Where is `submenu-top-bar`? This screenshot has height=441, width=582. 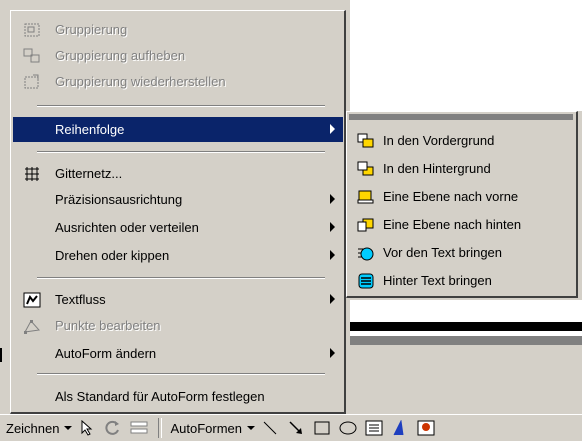 submenu-top-bar is located at coordinates (461, 117).